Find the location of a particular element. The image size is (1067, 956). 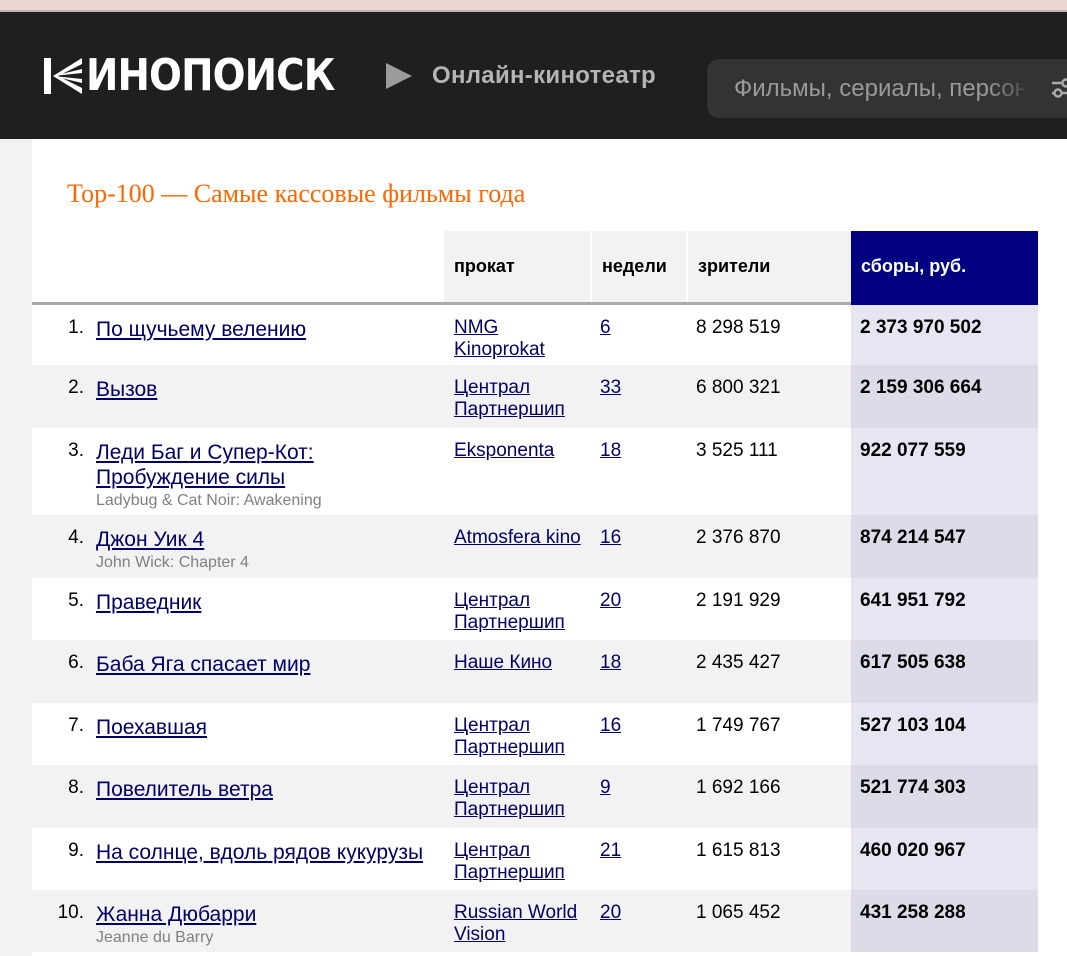

weeks-cell: 16 is located at coordinates (639, 546).